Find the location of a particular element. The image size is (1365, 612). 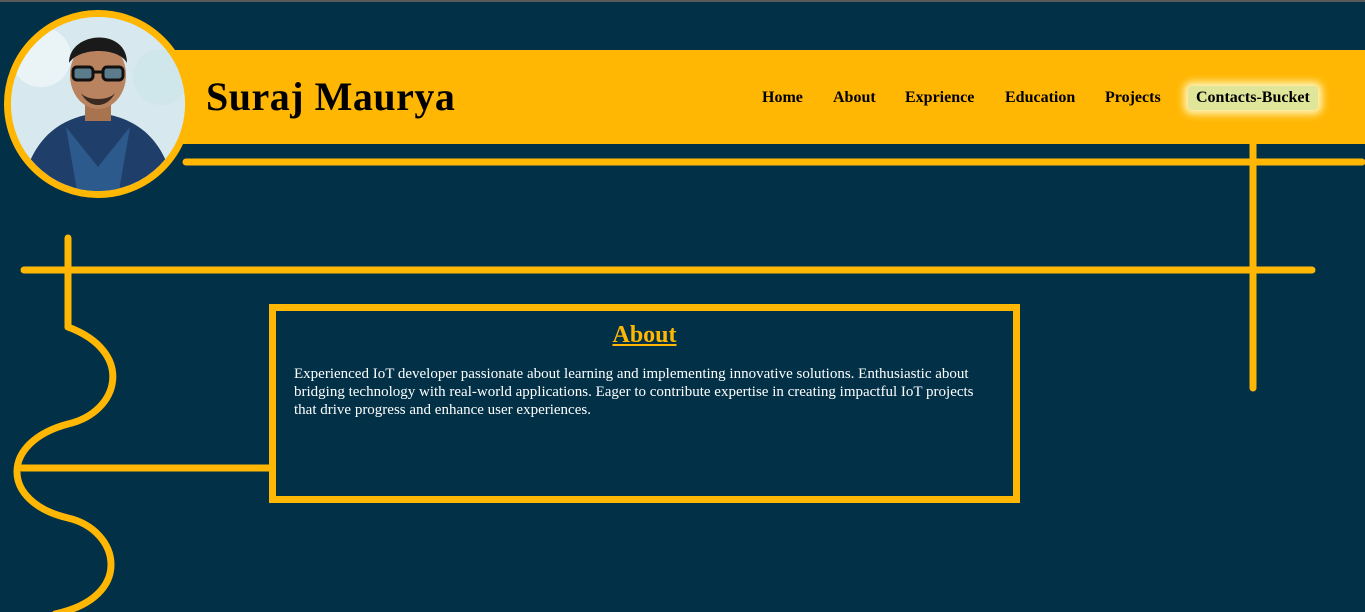

nav-education-link: Education is located at coordinates (1040, 98).